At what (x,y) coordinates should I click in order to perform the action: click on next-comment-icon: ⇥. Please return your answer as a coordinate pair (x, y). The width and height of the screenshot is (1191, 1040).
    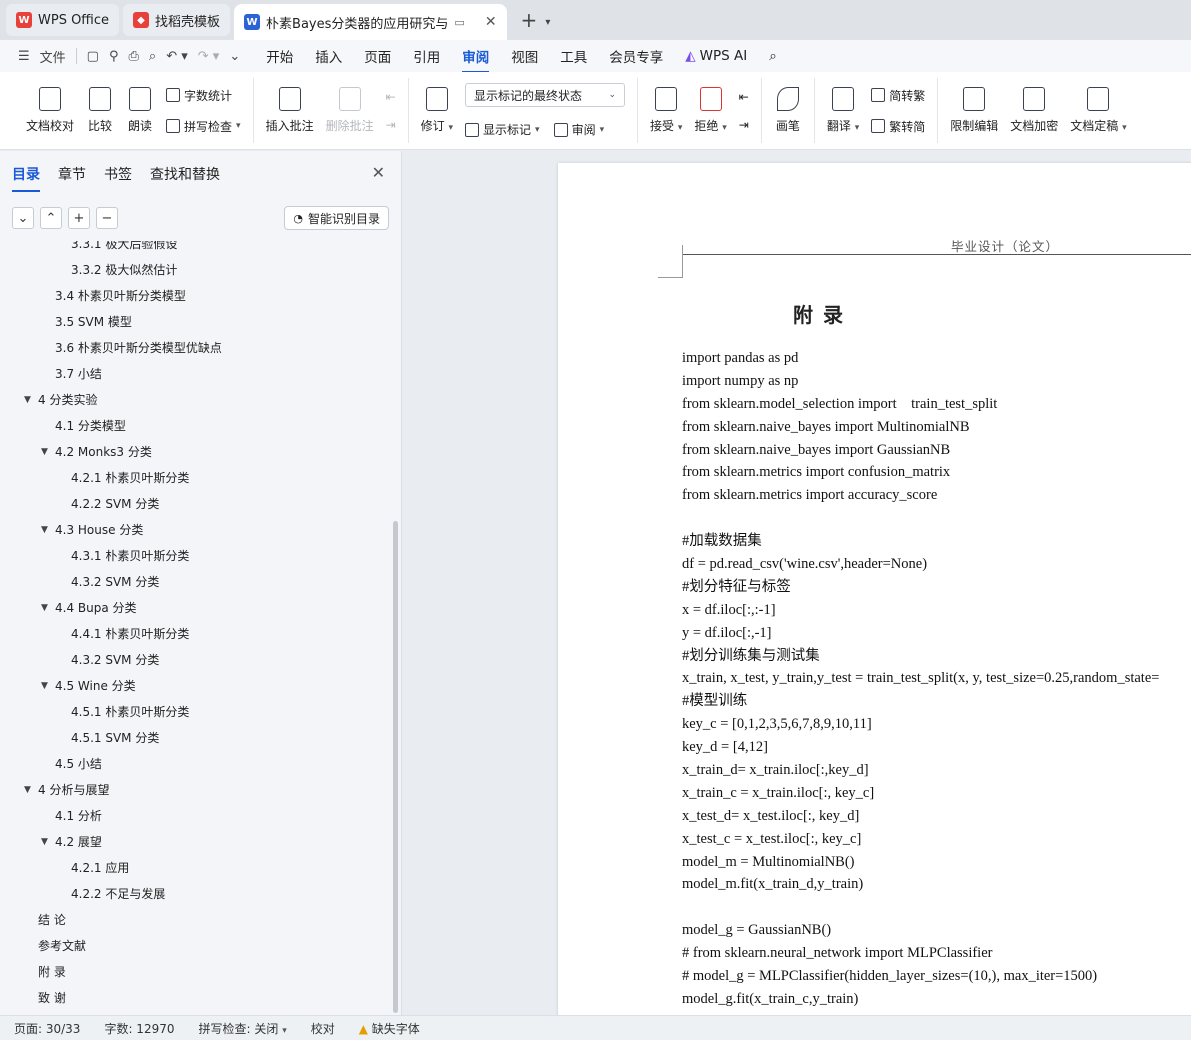
    Looking at the image, I should click on (391, 125).